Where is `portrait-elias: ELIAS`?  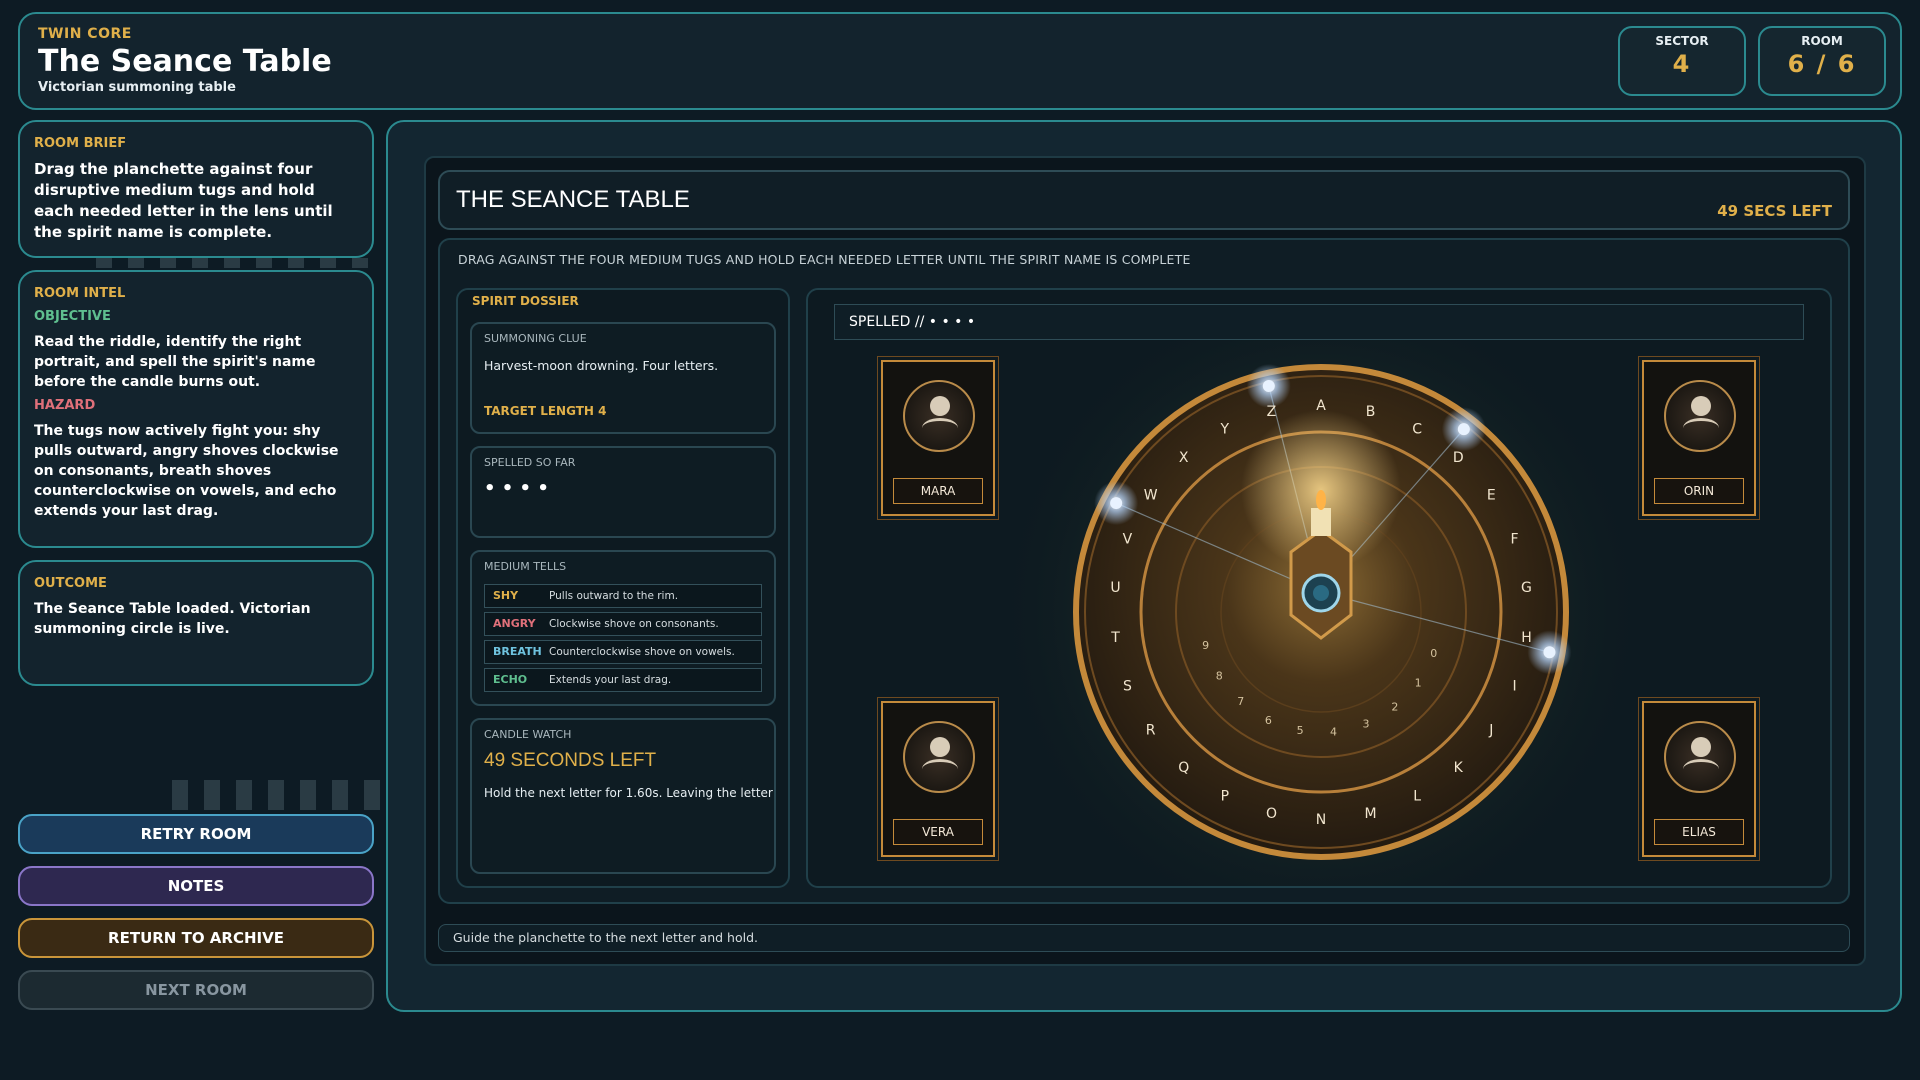 portrait-elias: ELIAS is located at coordinates (1699, 779).